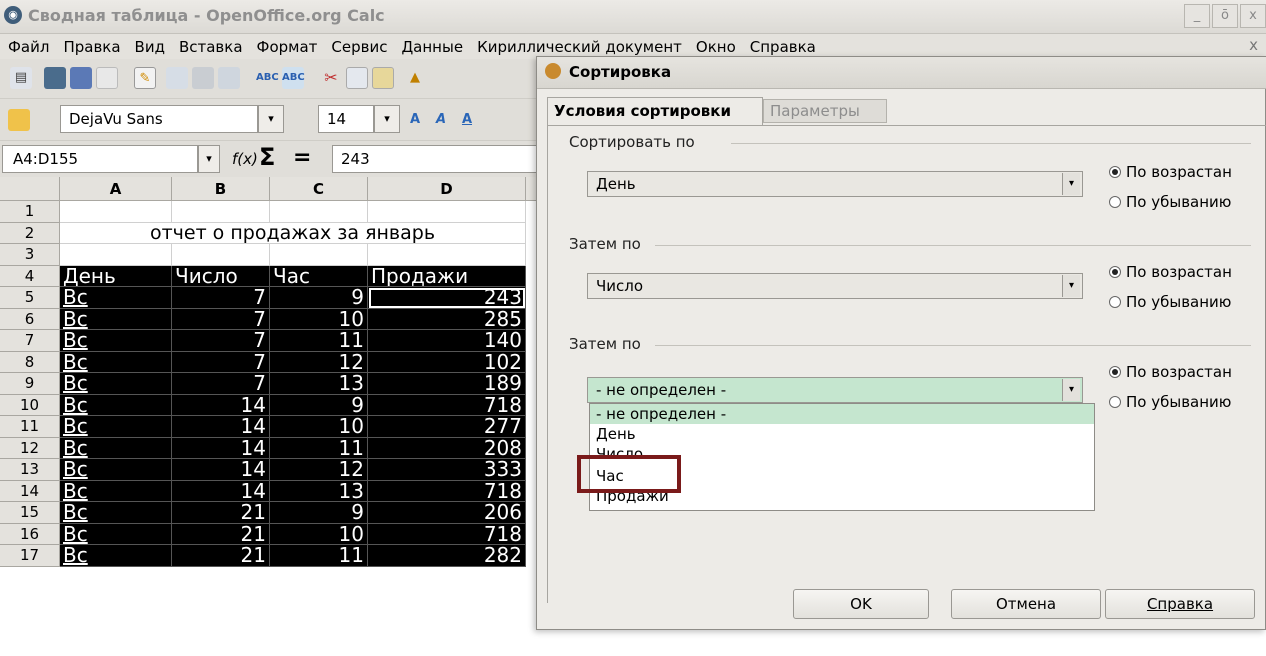  Describe the element at coordinates (441, 120) in the screenshot. I see `italic-icon: A` at that location.